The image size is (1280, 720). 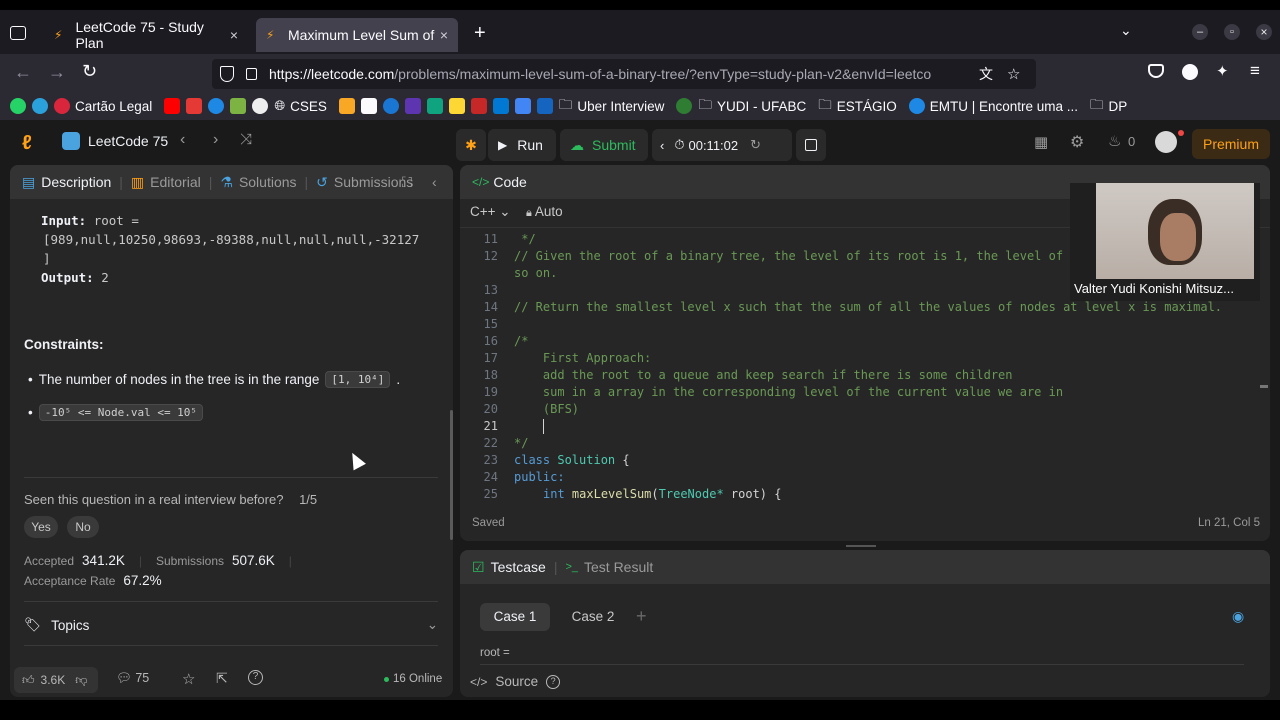 I want to click on timer-box: ‹ ⏱ 00:11:02 ↻, so click(x=722, y=145).